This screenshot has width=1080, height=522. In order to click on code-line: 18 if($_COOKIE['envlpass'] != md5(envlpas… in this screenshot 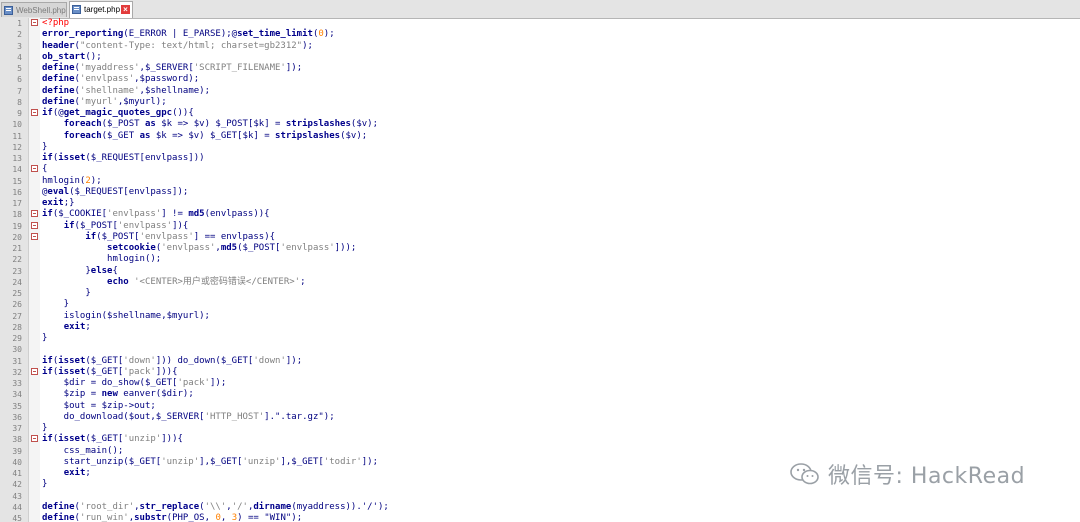, I will do `click(540, 214)`.